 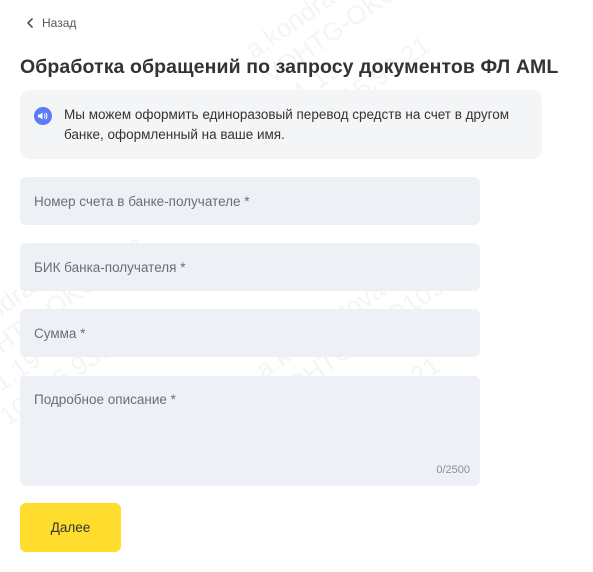 I want to click on account-number-field: Номер счета в банке-получателе *, so click(x=250, y=201).